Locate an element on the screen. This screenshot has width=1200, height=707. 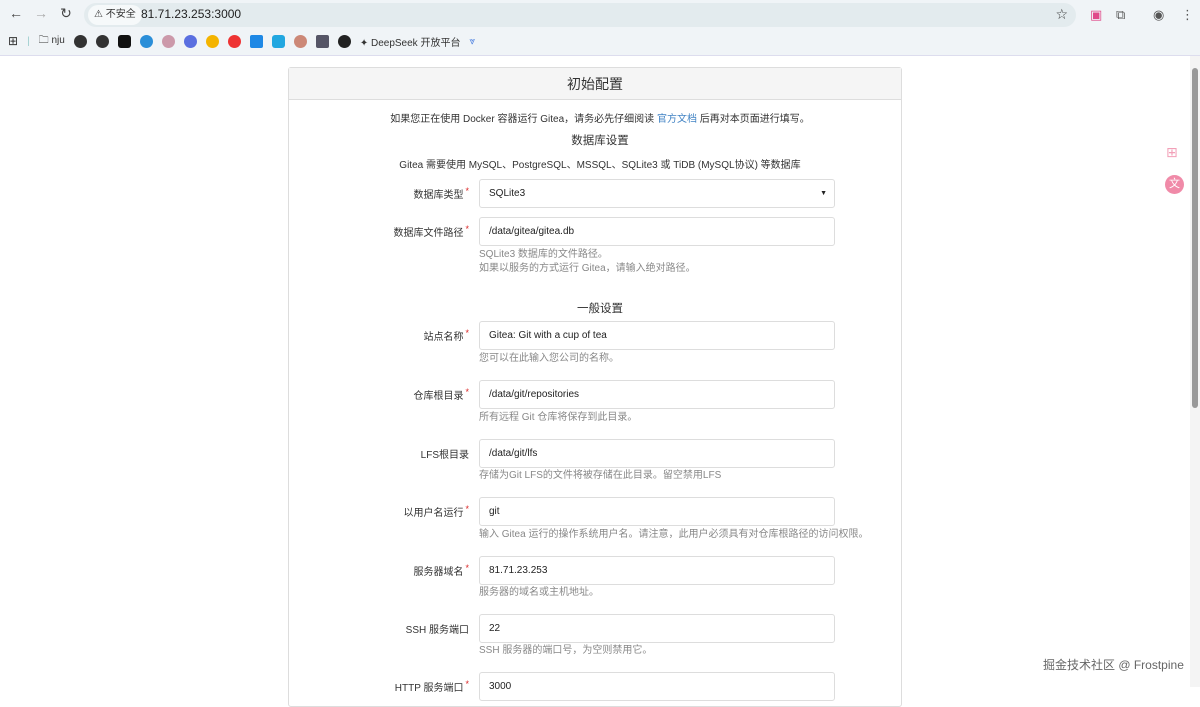
menu-icon: ⋮ is located at coordinates (1187, 15).